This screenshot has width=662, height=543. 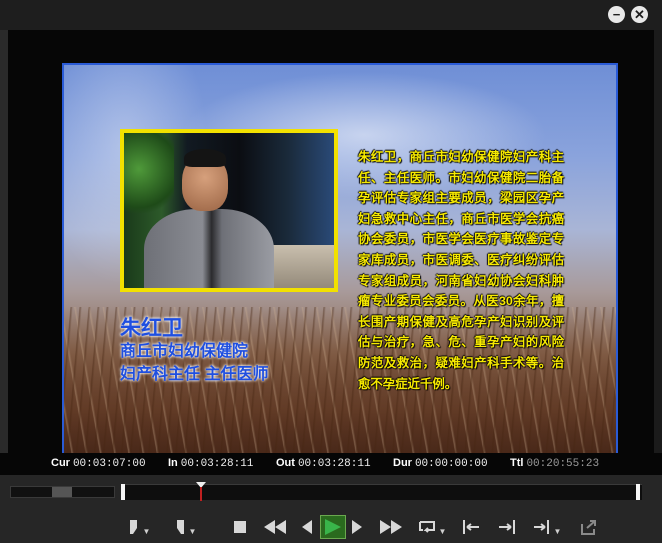 I want to click on playhead, so click(x=200, y=492).